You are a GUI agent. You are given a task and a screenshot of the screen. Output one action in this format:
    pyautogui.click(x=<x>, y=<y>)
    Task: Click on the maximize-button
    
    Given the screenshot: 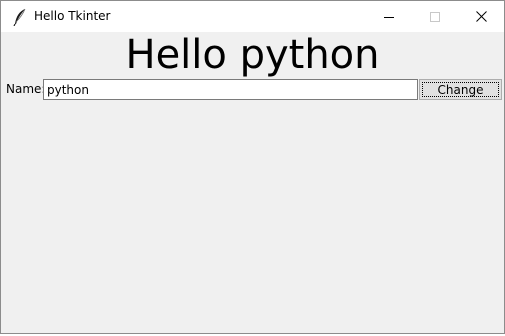 What is the action you would take?
    pyautogui.click(x=435, y=16)
    